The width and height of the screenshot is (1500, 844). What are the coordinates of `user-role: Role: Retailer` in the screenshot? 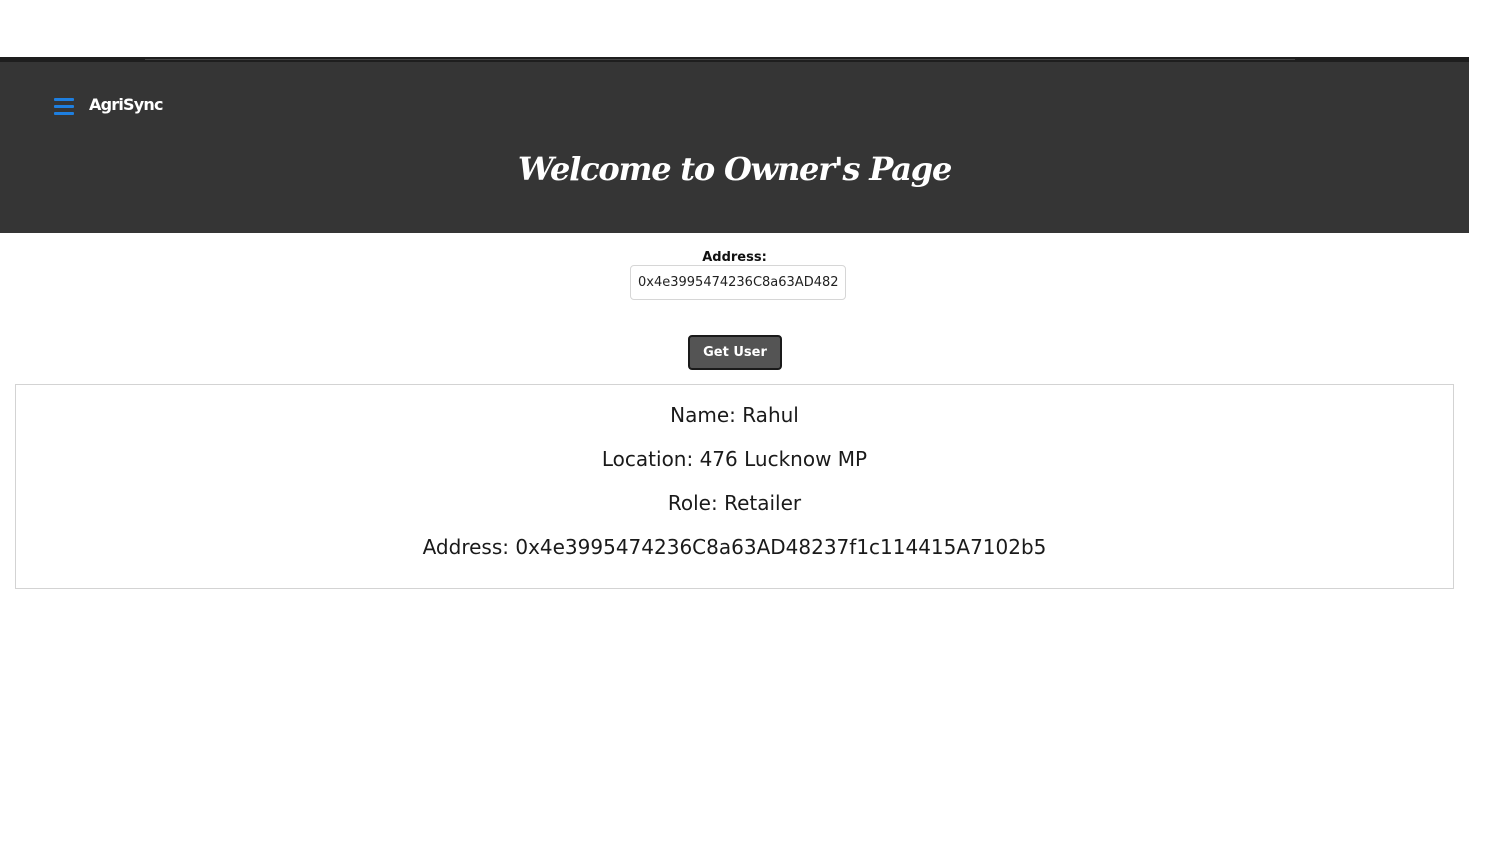 It's located at (734, 503).